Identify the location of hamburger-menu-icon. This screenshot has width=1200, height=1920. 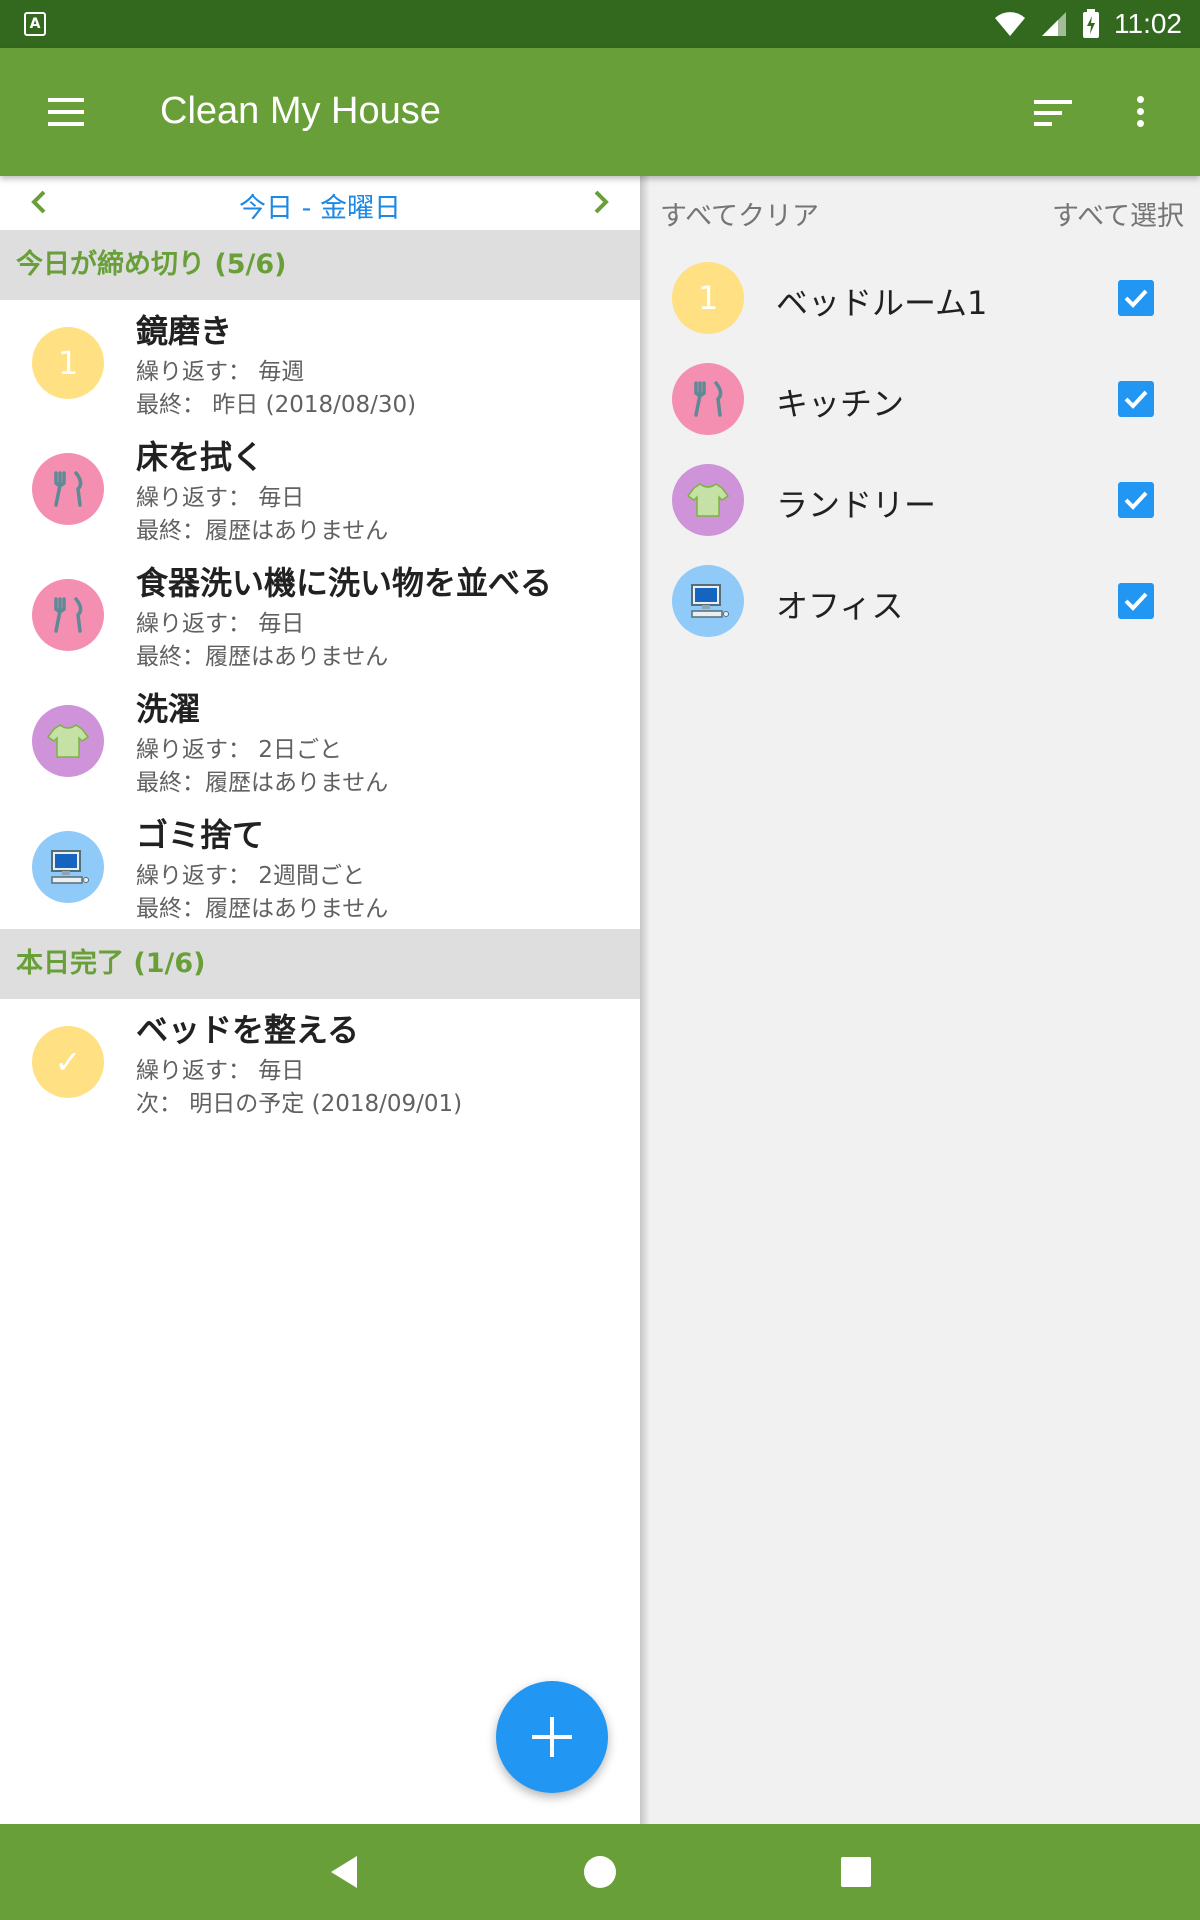
(66, 112).